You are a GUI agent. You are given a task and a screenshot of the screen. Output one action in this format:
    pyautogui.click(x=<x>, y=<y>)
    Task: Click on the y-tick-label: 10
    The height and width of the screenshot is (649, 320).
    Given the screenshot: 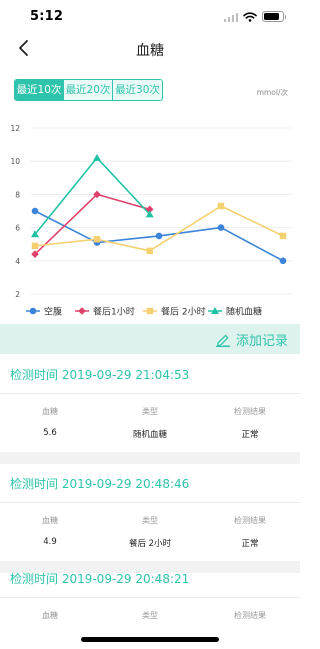 What is the action you would take?
    pyautogui.click(x=15, y=161)
    